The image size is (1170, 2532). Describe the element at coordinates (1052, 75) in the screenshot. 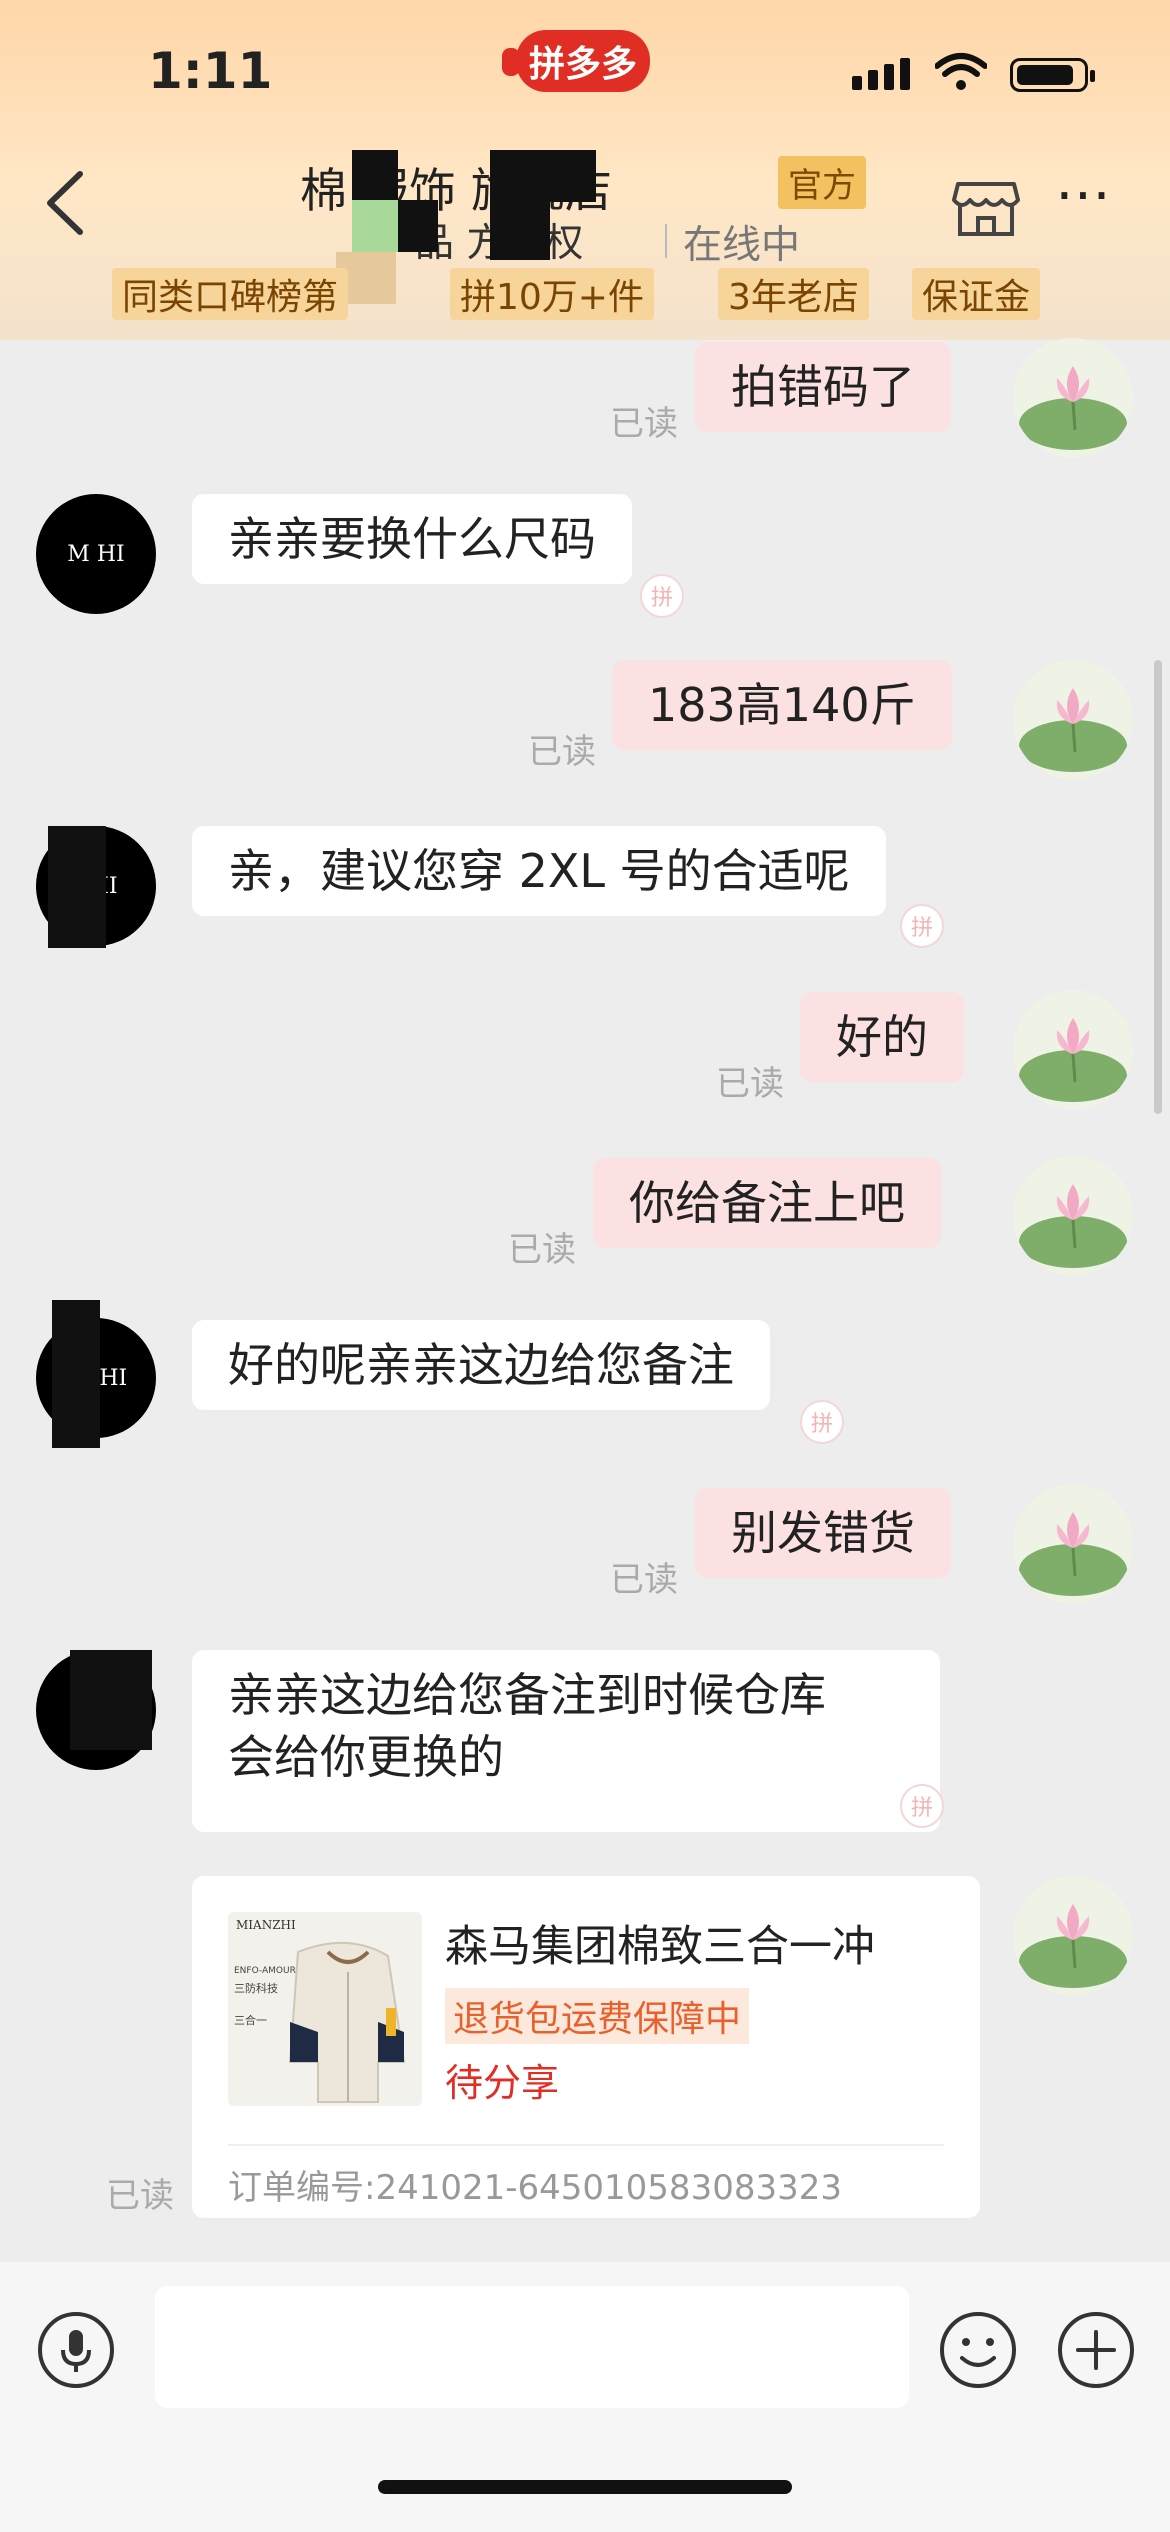

I see `battery-icon` at that location.